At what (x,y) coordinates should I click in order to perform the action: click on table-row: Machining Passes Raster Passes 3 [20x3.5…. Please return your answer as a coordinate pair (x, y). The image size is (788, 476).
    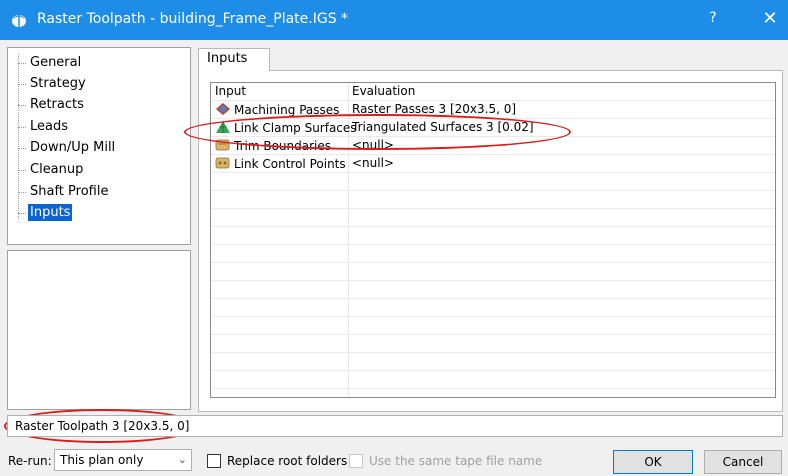
    Looking at the image, I should click on (493, 110).